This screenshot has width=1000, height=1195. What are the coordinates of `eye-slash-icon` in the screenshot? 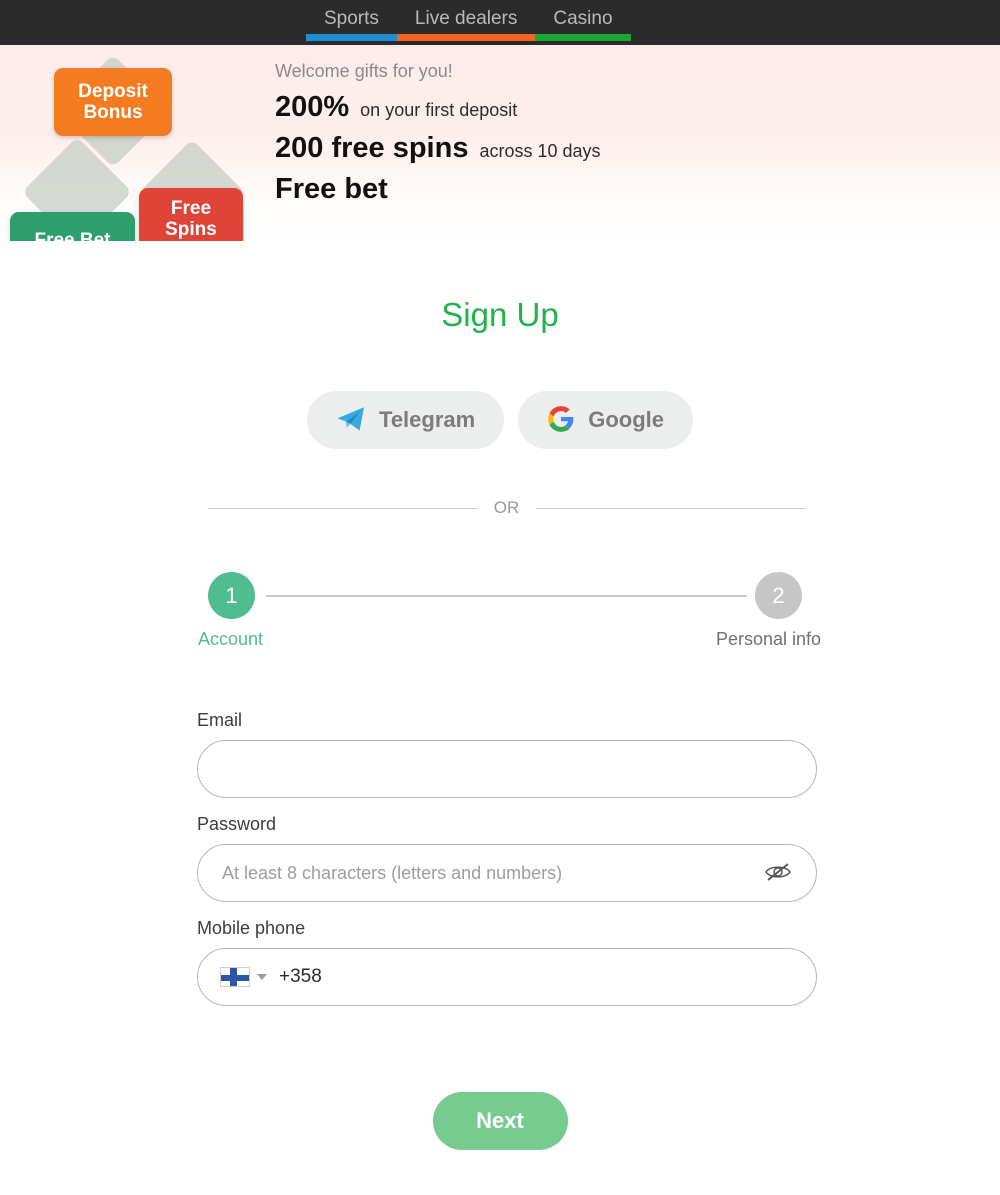 It's located at (778, 873).